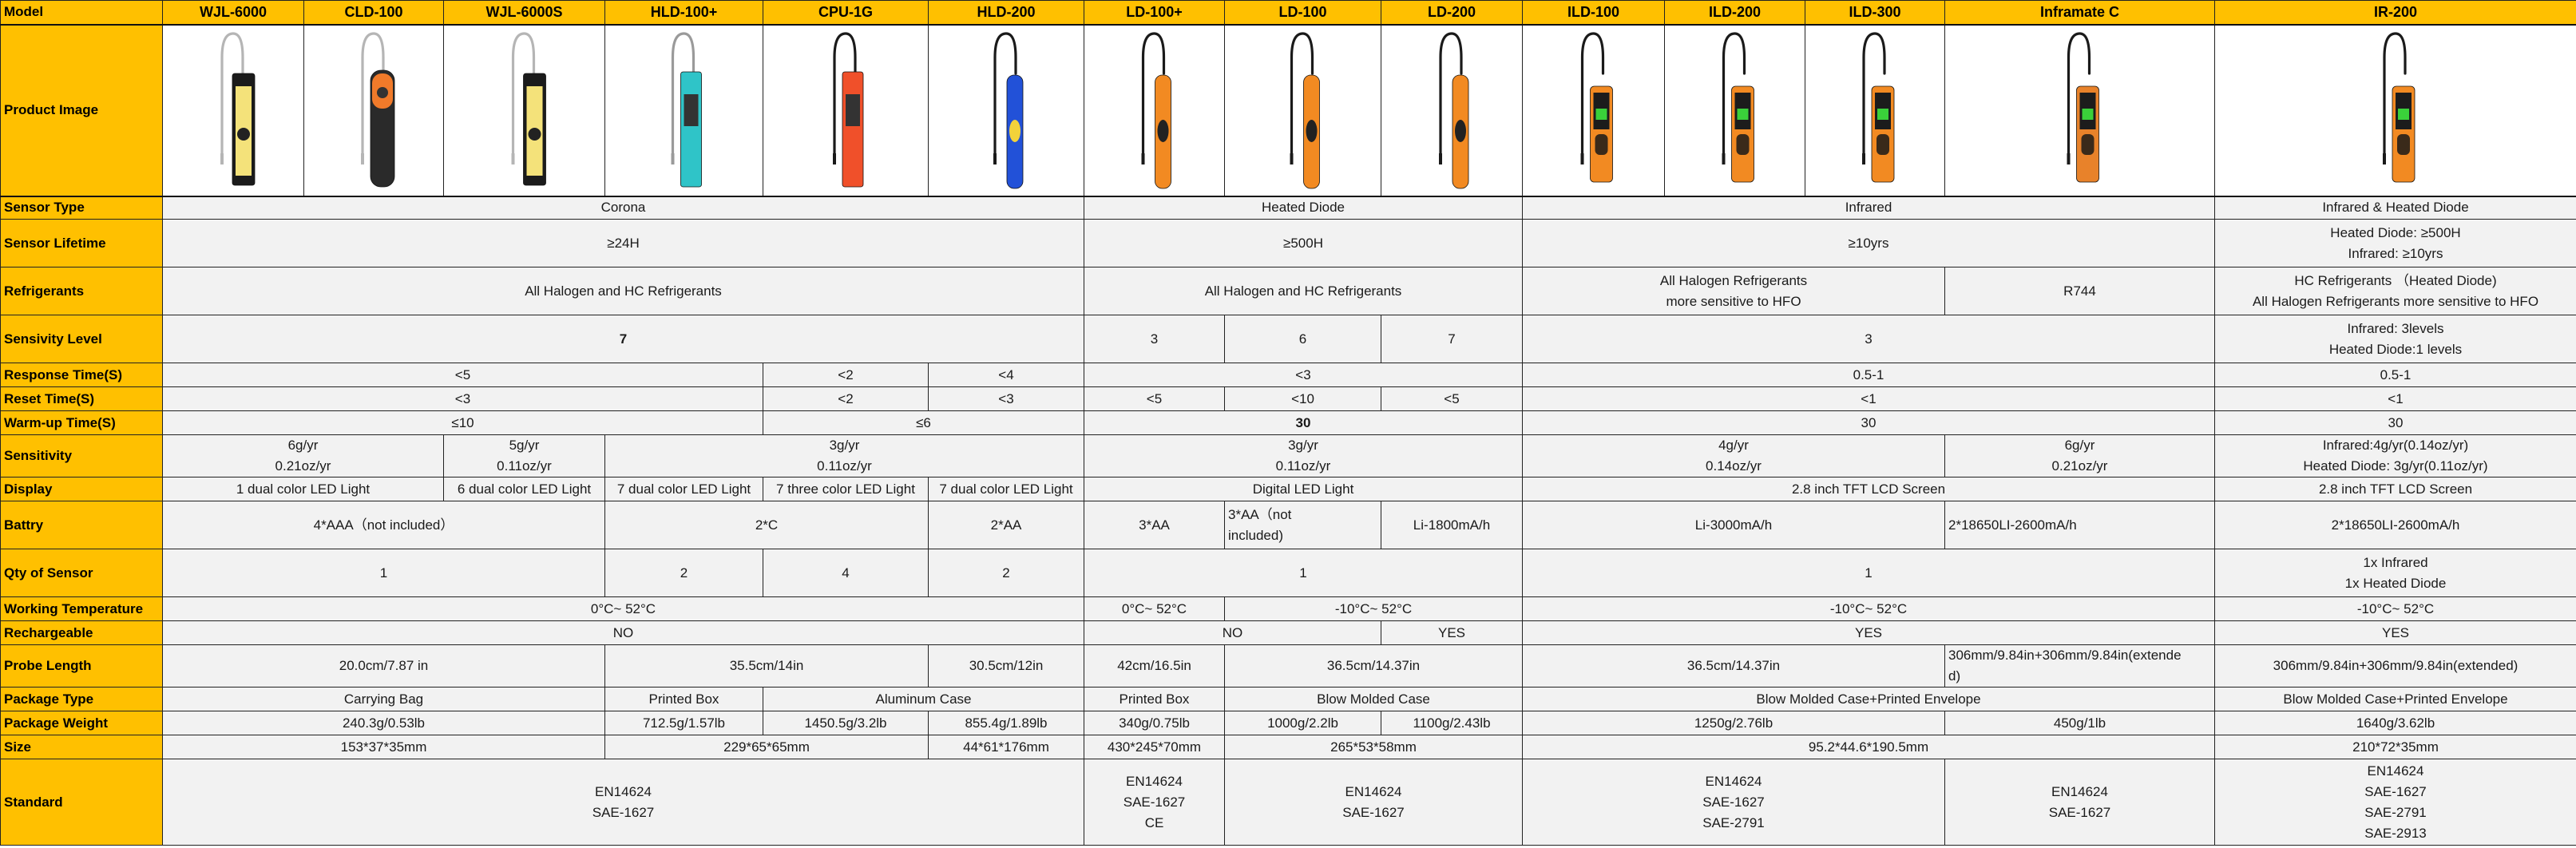 The image size is (2576, 848). Describe the element at coordinates (1006, 374) in the screenshot. I see `spec-value-line: <4` at that location.